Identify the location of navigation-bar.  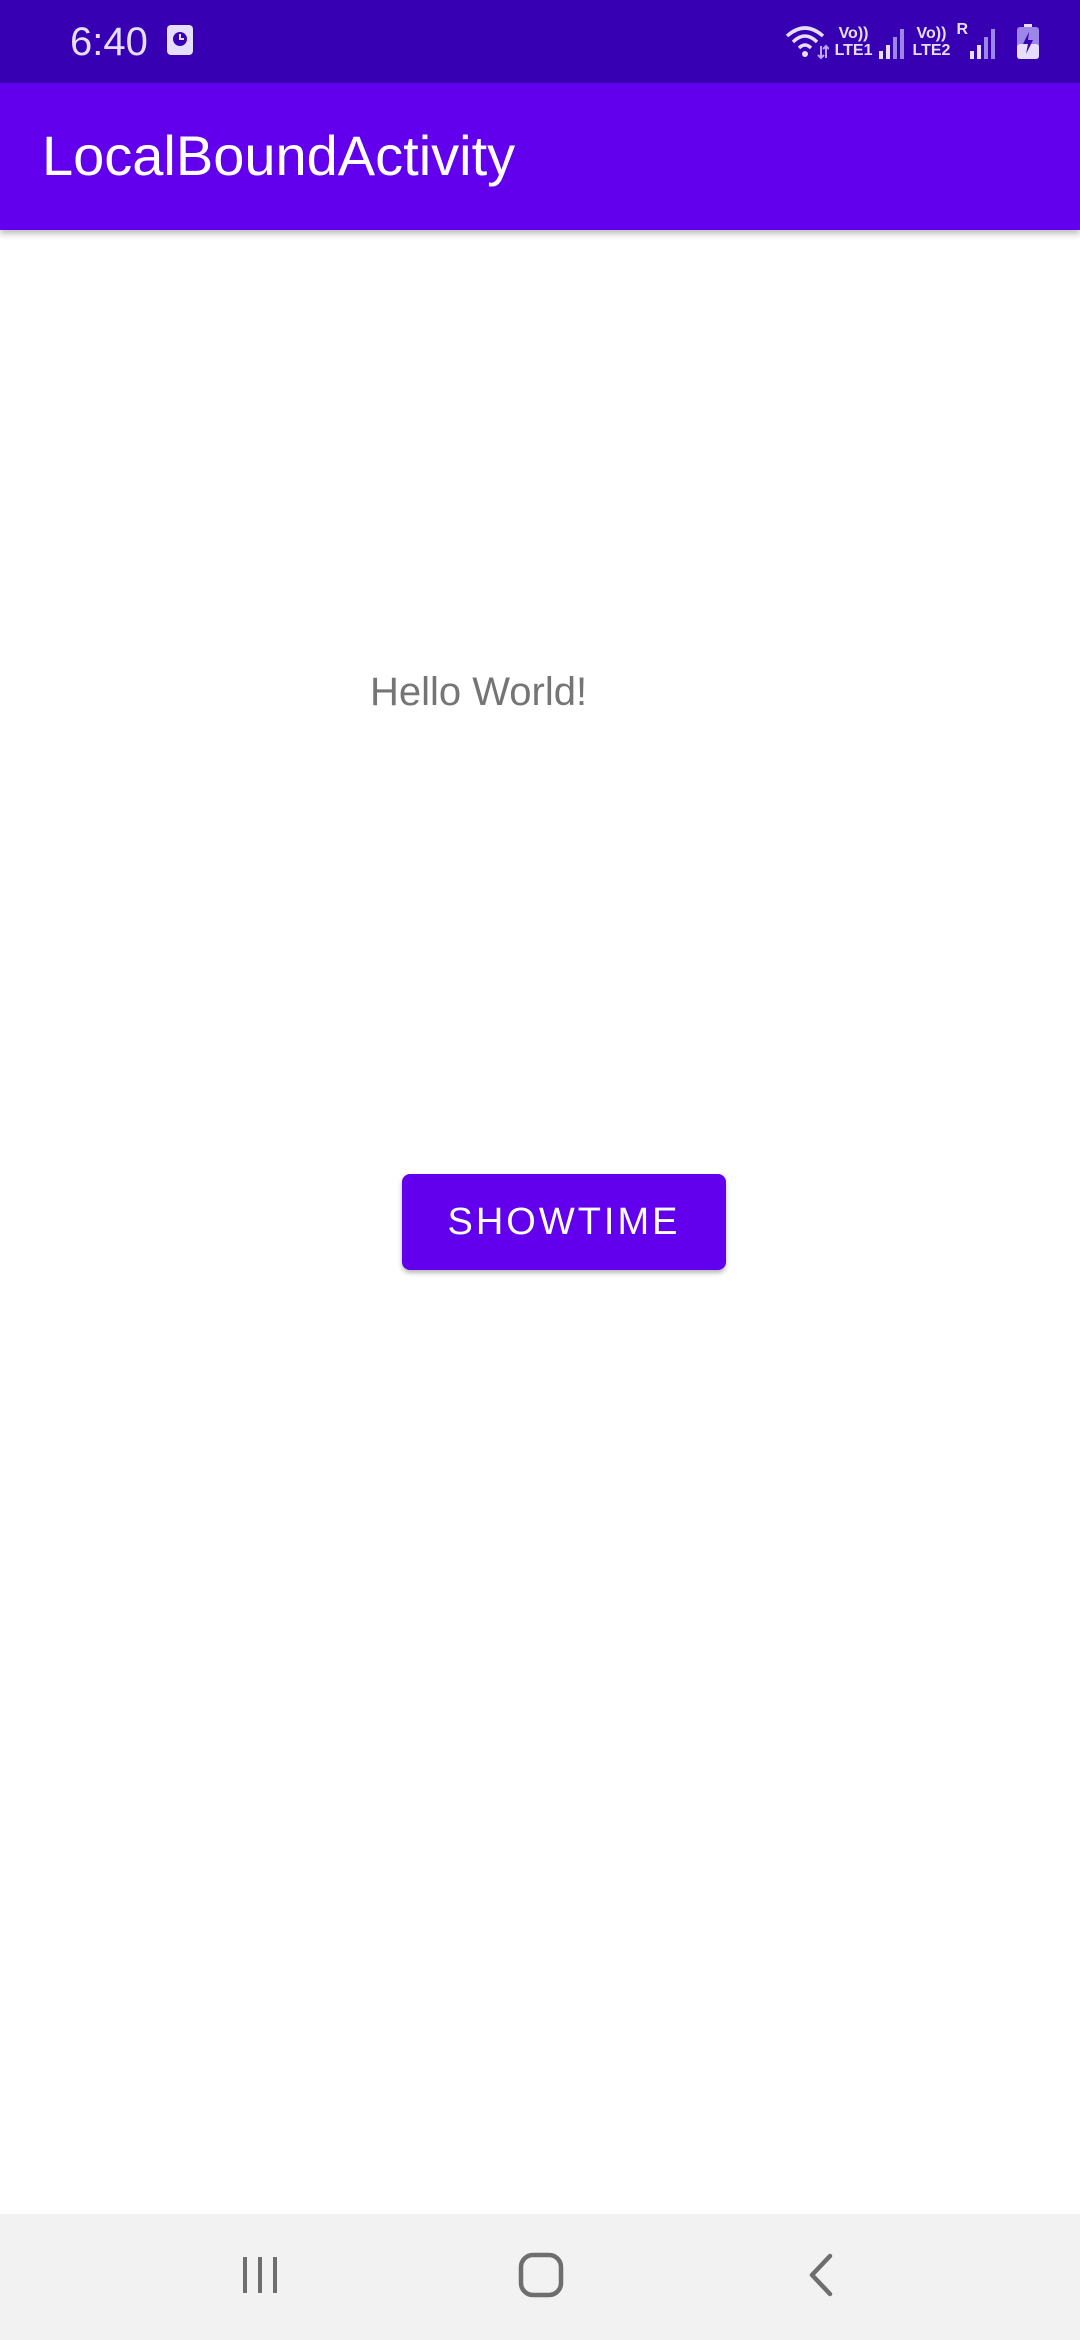
(540, 2277).